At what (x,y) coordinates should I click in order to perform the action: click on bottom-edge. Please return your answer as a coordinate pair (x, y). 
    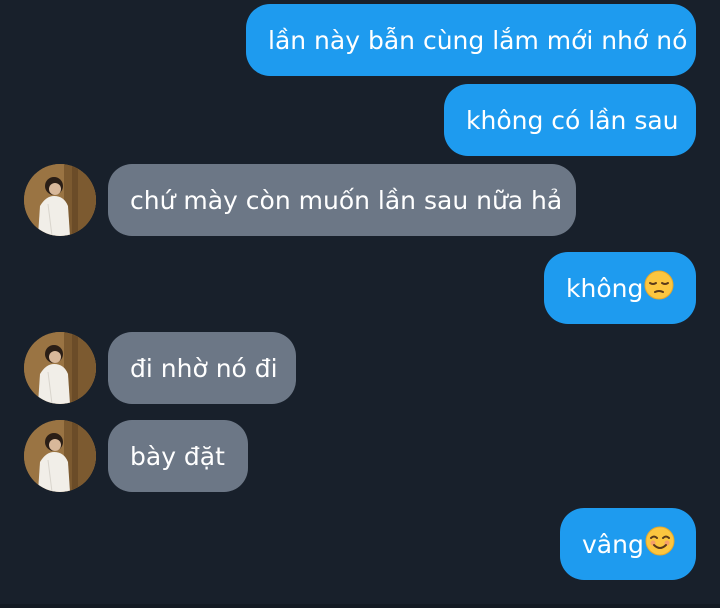
    Looking at the image, I should click on (360, 606).